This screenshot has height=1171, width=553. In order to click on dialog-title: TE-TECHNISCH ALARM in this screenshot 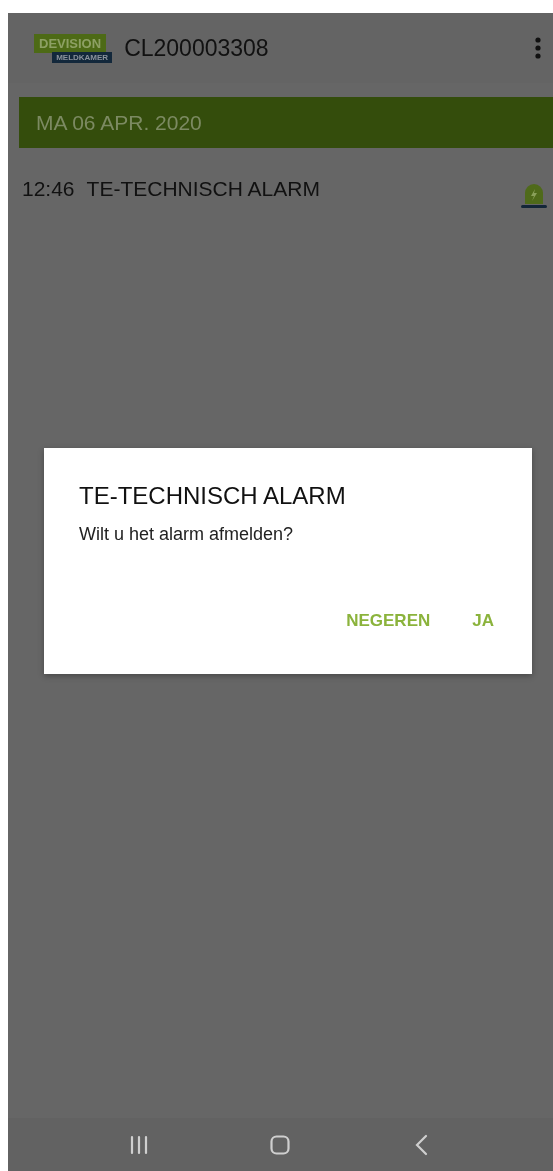, I will do `click(213, 496)`.